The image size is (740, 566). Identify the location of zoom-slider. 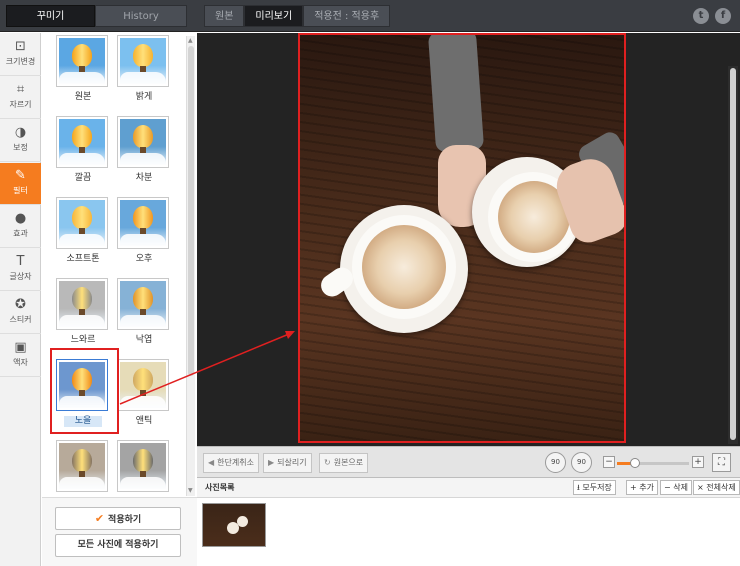
(653, 463).